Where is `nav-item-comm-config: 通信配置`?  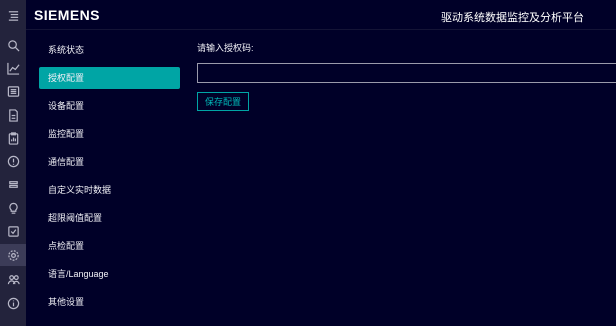 nav-item-comm-config: 通信配置 is located at coordinates (109, 162).